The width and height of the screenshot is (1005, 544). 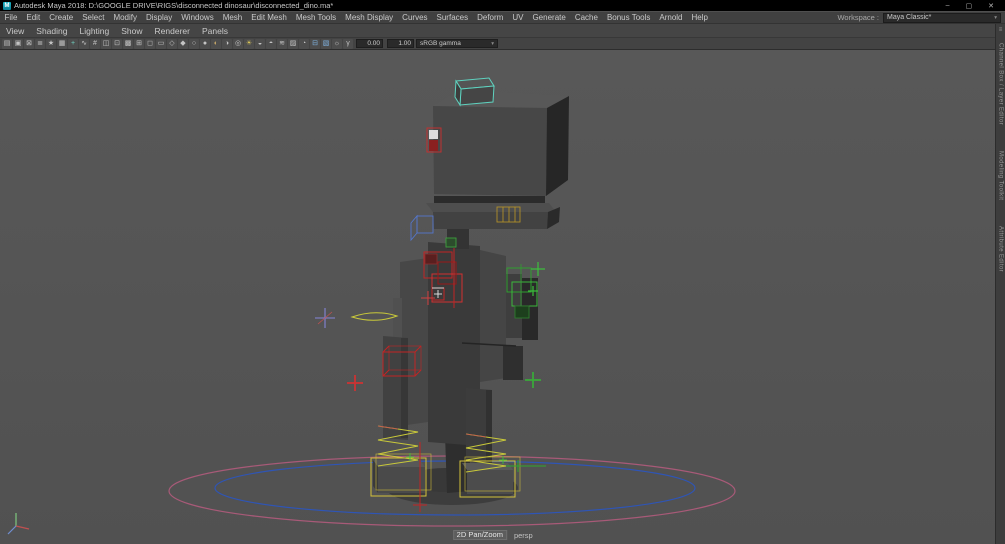 I want to click on menu-item: Display, so click(x=159, y=18).